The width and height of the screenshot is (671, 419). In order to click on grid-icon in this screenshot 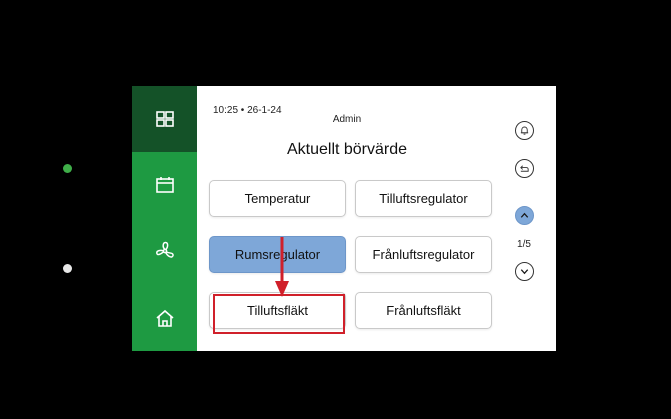, I will do `click(164, 119)`.